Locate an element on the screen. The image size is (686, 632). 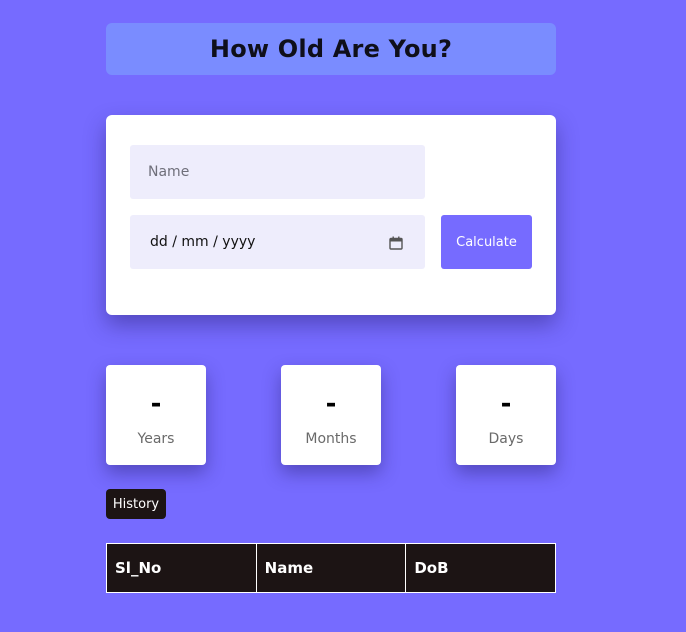
history-table: Sl_No Name DoB is located at coordinates (331, 568).